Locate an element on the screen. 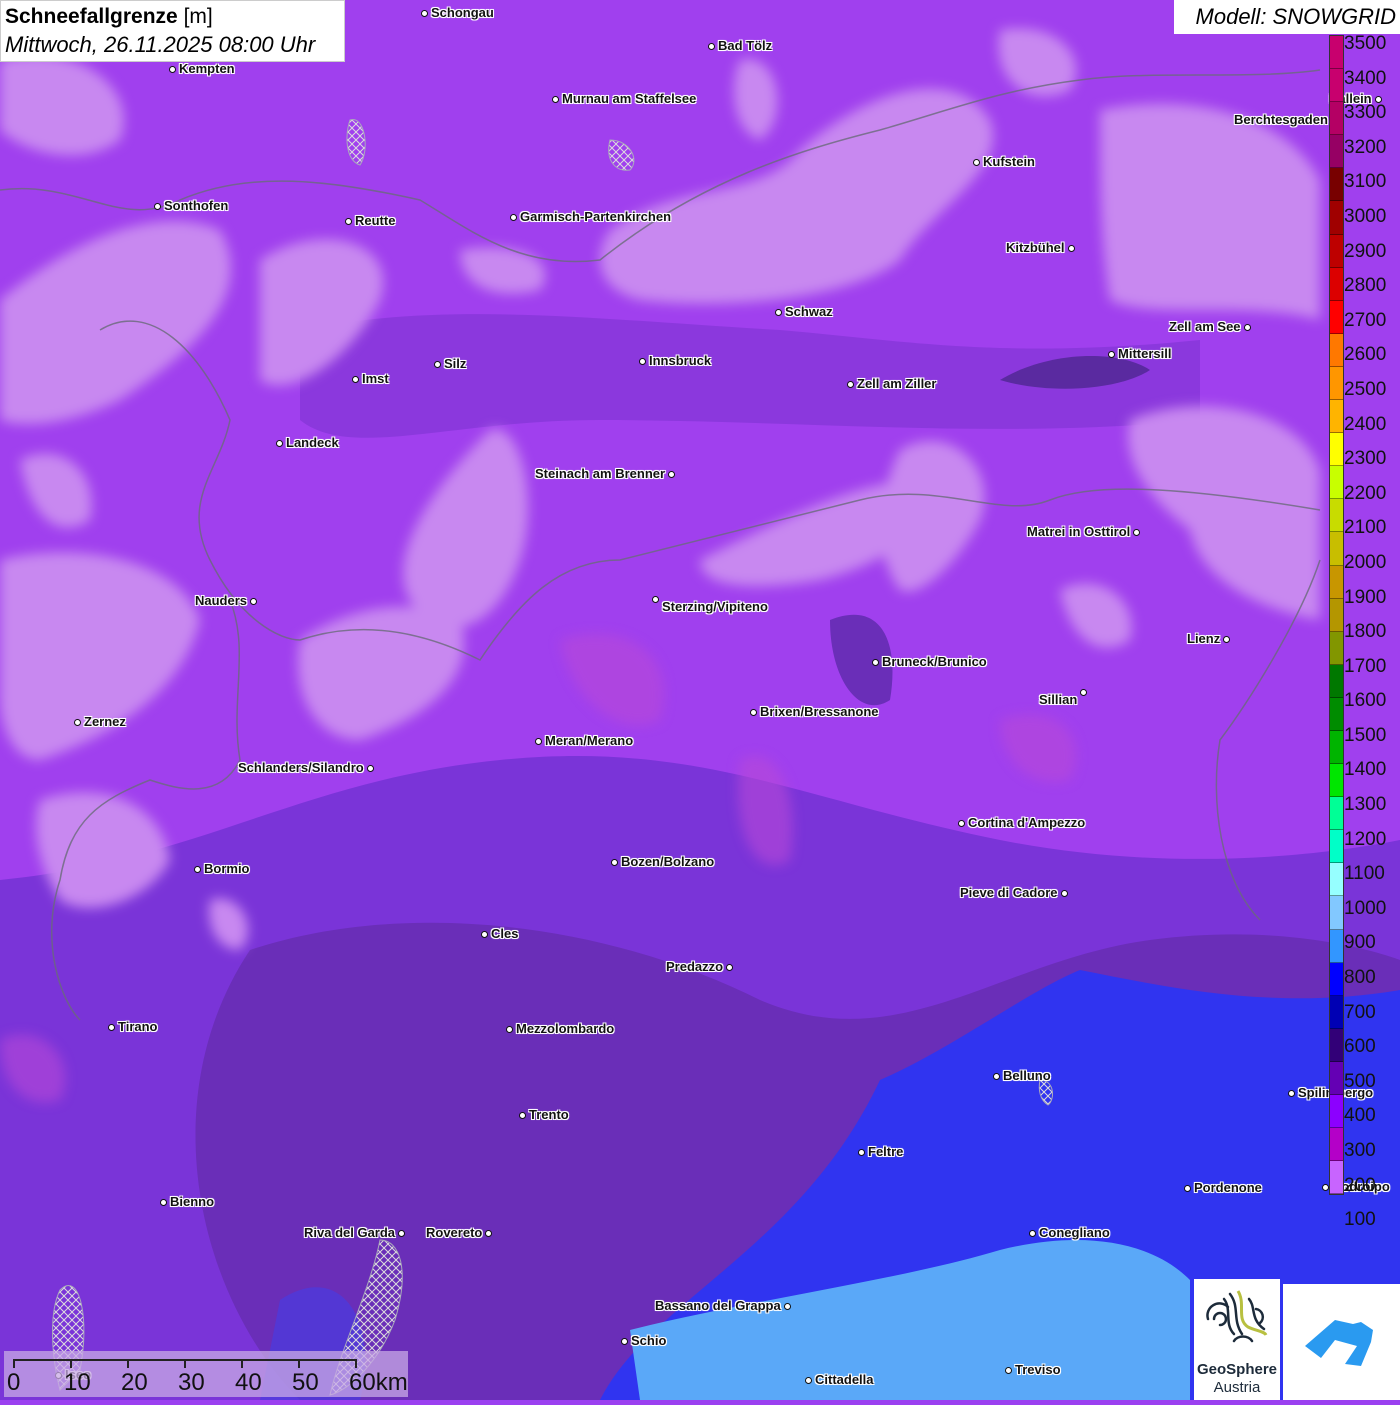 The image size is (1400, 1405). city-label: Nauders is located at coordinates (221, 600).